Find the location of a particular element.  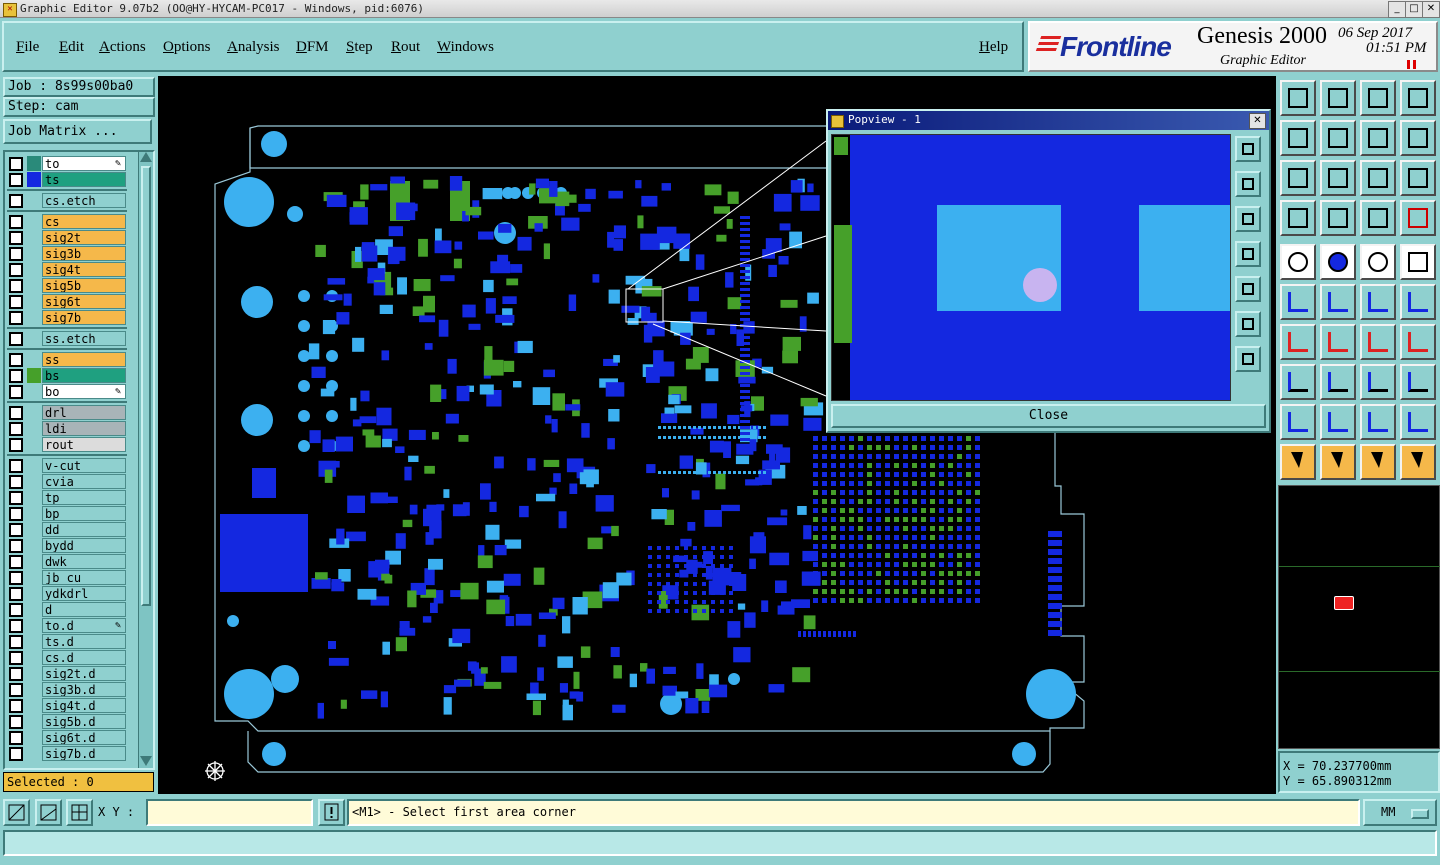

layer-name: sig7b is located at coordinates (84, 317).